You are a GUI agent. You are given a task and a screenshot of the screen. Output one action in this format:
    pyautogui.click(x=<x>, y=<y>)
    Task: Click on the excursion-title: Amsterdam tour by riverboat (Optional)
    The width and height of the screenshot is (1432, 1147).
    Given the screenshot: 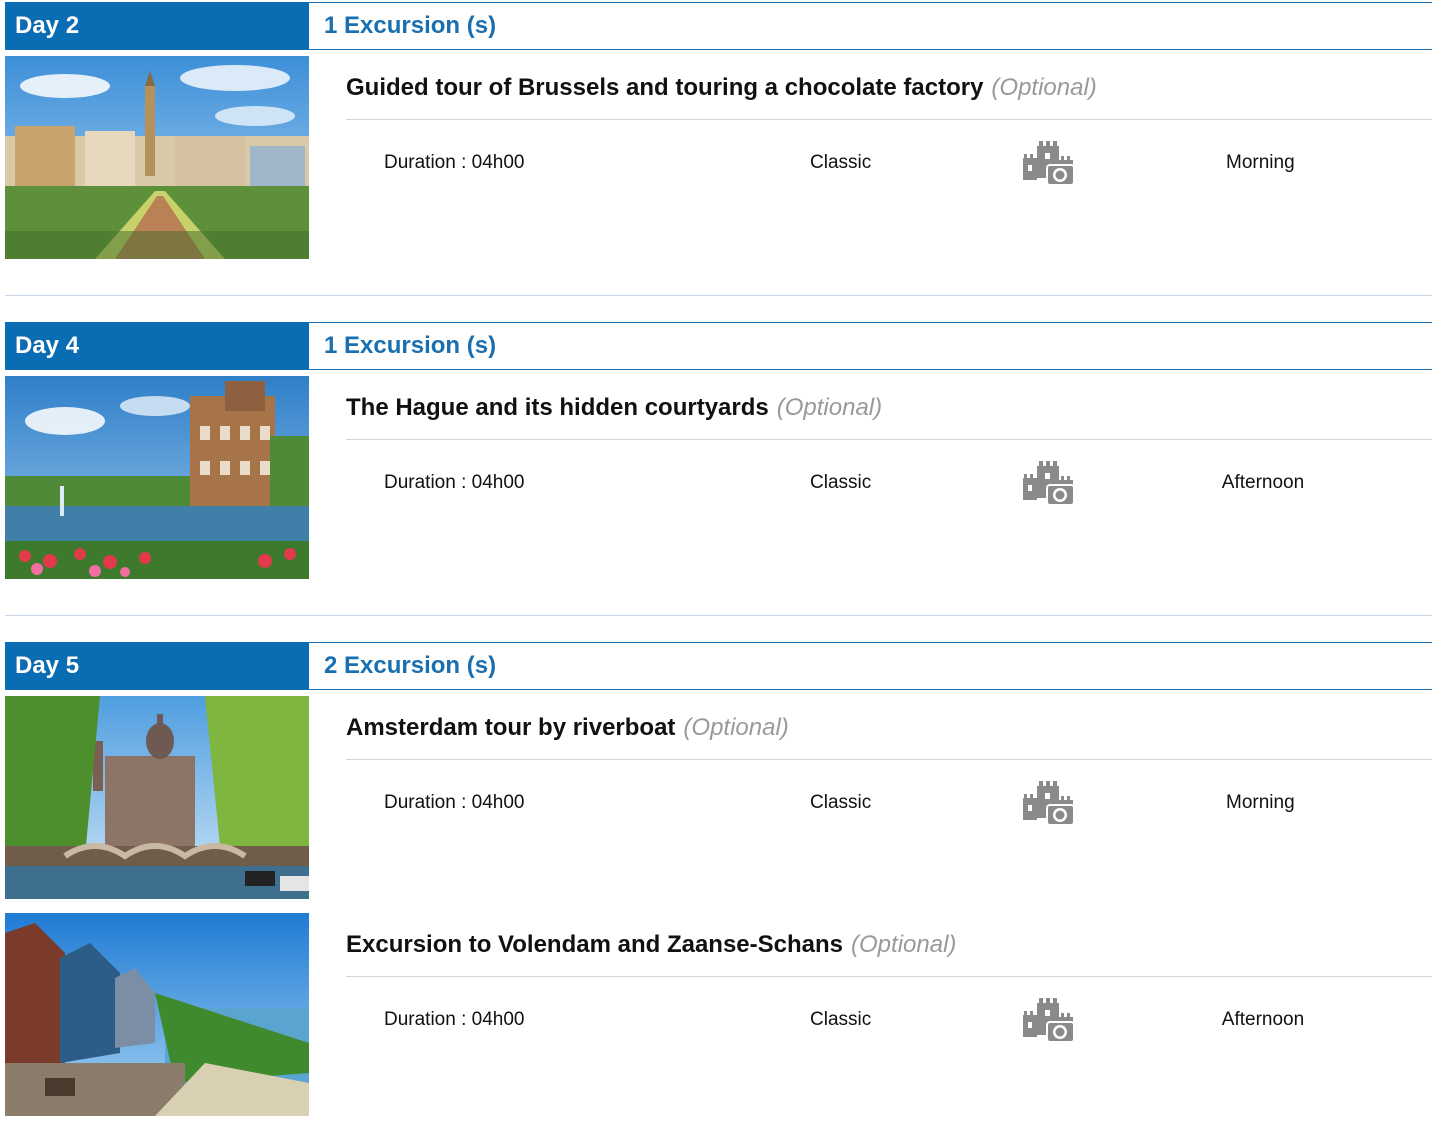 What is the action you would take?
    pyautogui.click(x=567, y=728)
    